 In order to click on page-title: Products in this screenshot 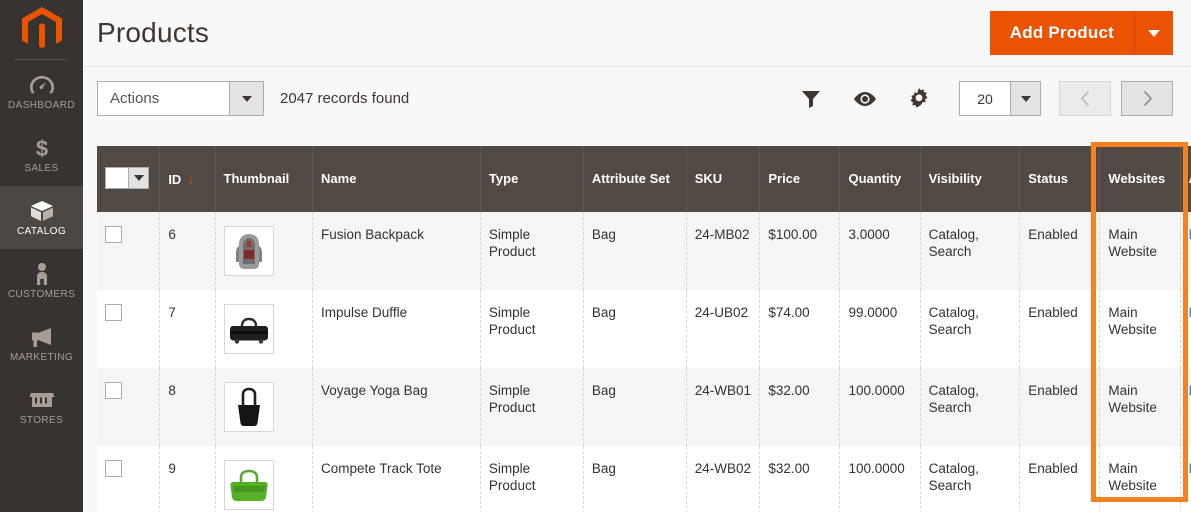, I will do `click(153, 32)`.